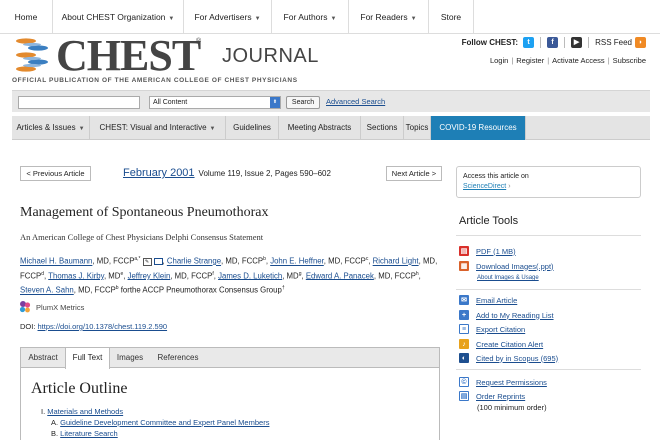  I want to click on email-icon, so click(158, 262).